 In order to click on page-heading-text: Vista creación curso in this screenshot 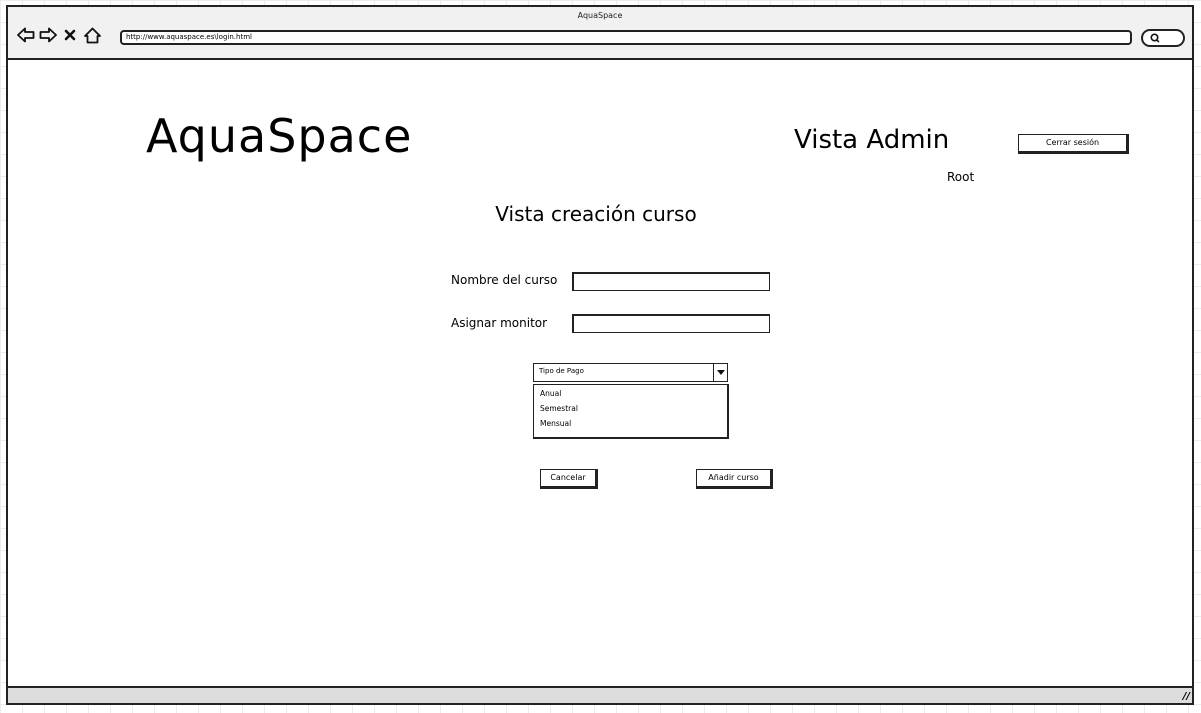, I will do `click(596, 214)`.